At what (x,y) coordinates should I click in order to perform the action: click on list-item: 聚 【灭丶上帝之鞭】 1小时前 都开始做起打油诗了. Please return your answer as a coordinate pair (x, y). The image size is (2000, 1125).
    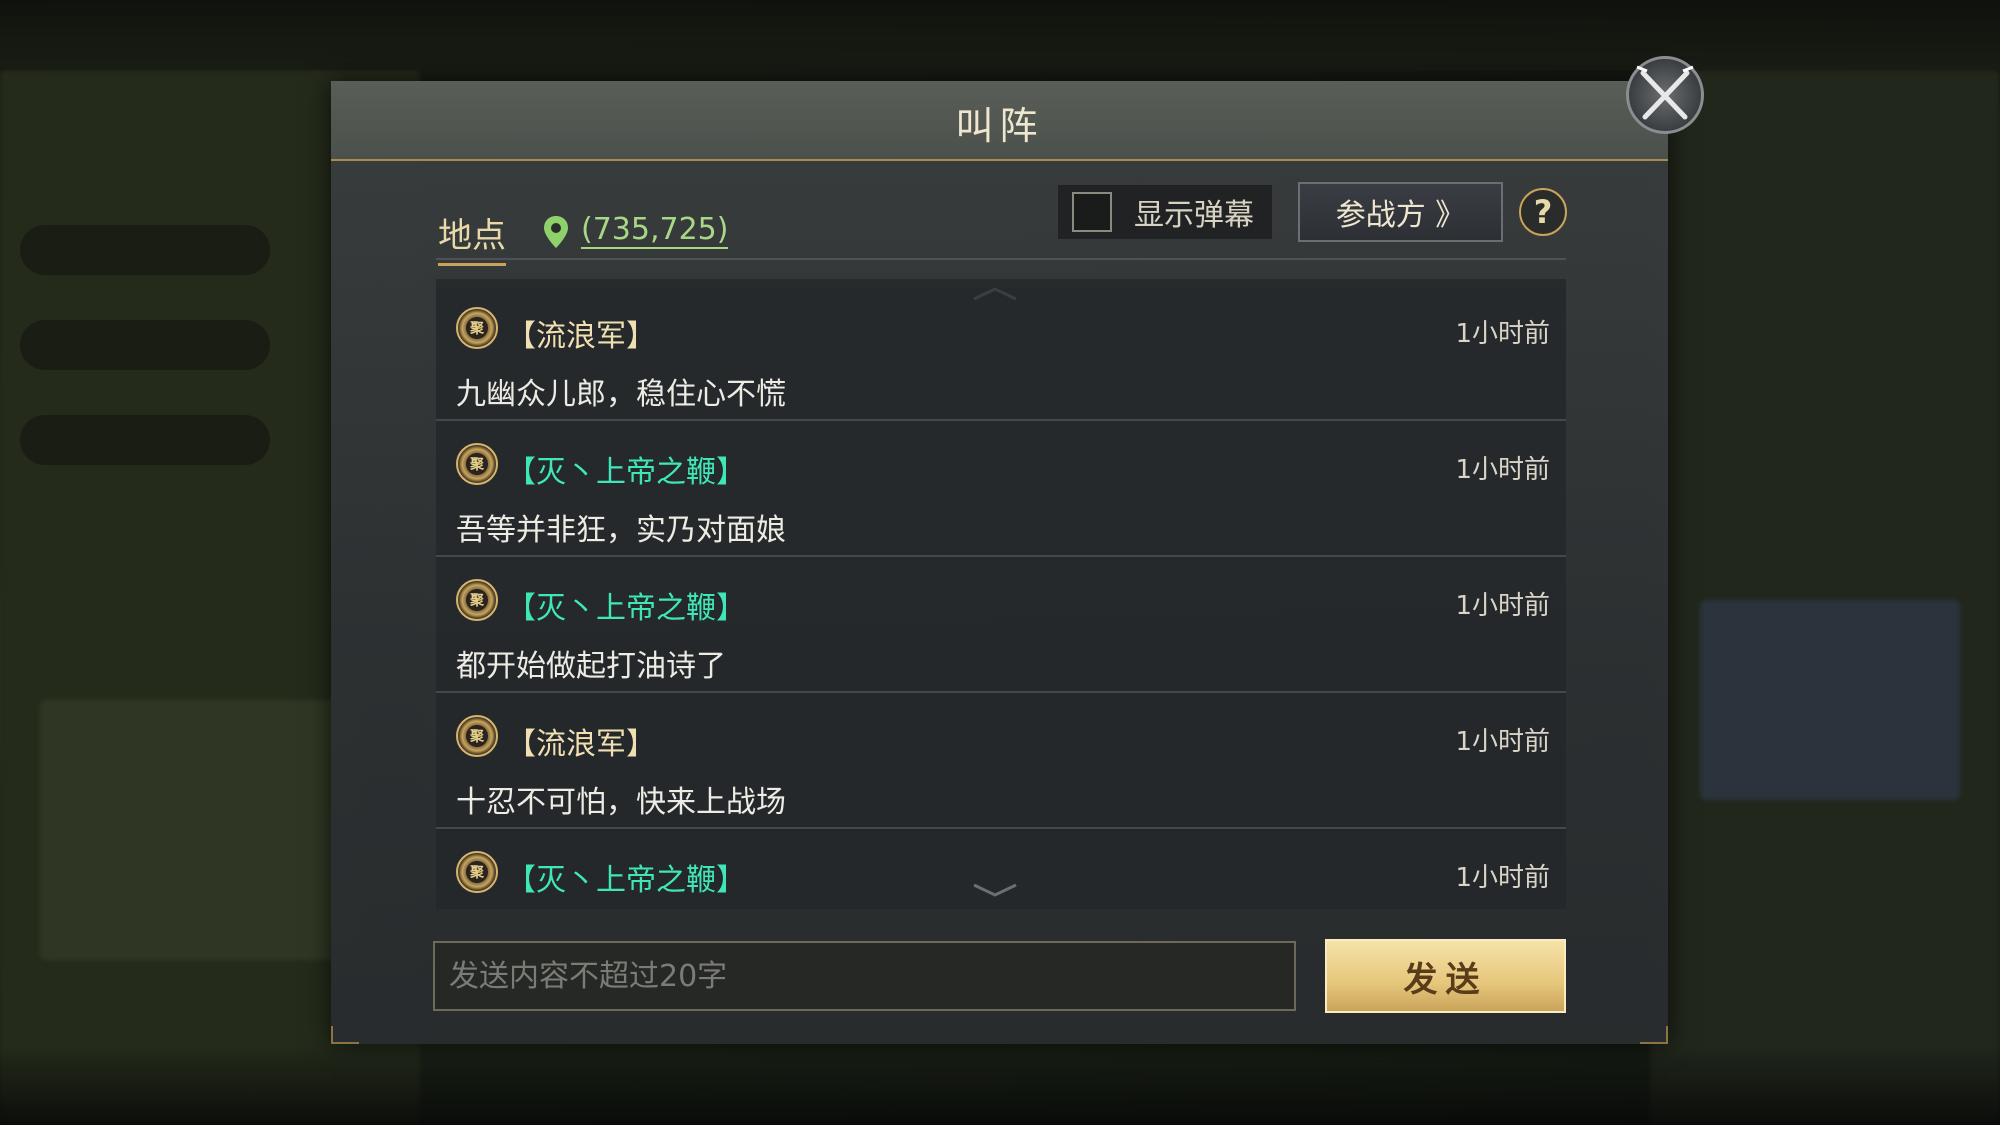
    Looking at the image, I should click on (1001, 626).